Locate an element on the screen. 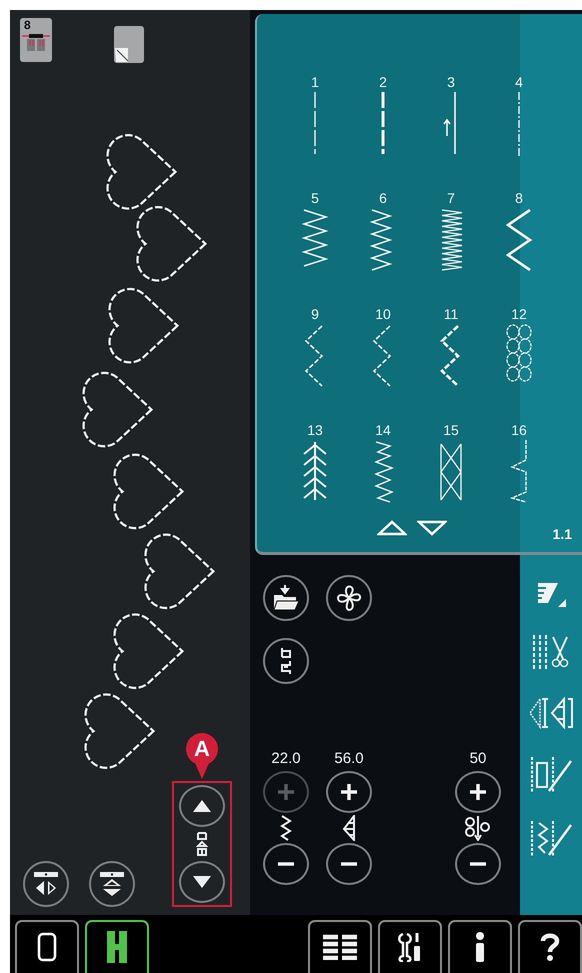  mirror-end-button is located at coordinates (112, 884).